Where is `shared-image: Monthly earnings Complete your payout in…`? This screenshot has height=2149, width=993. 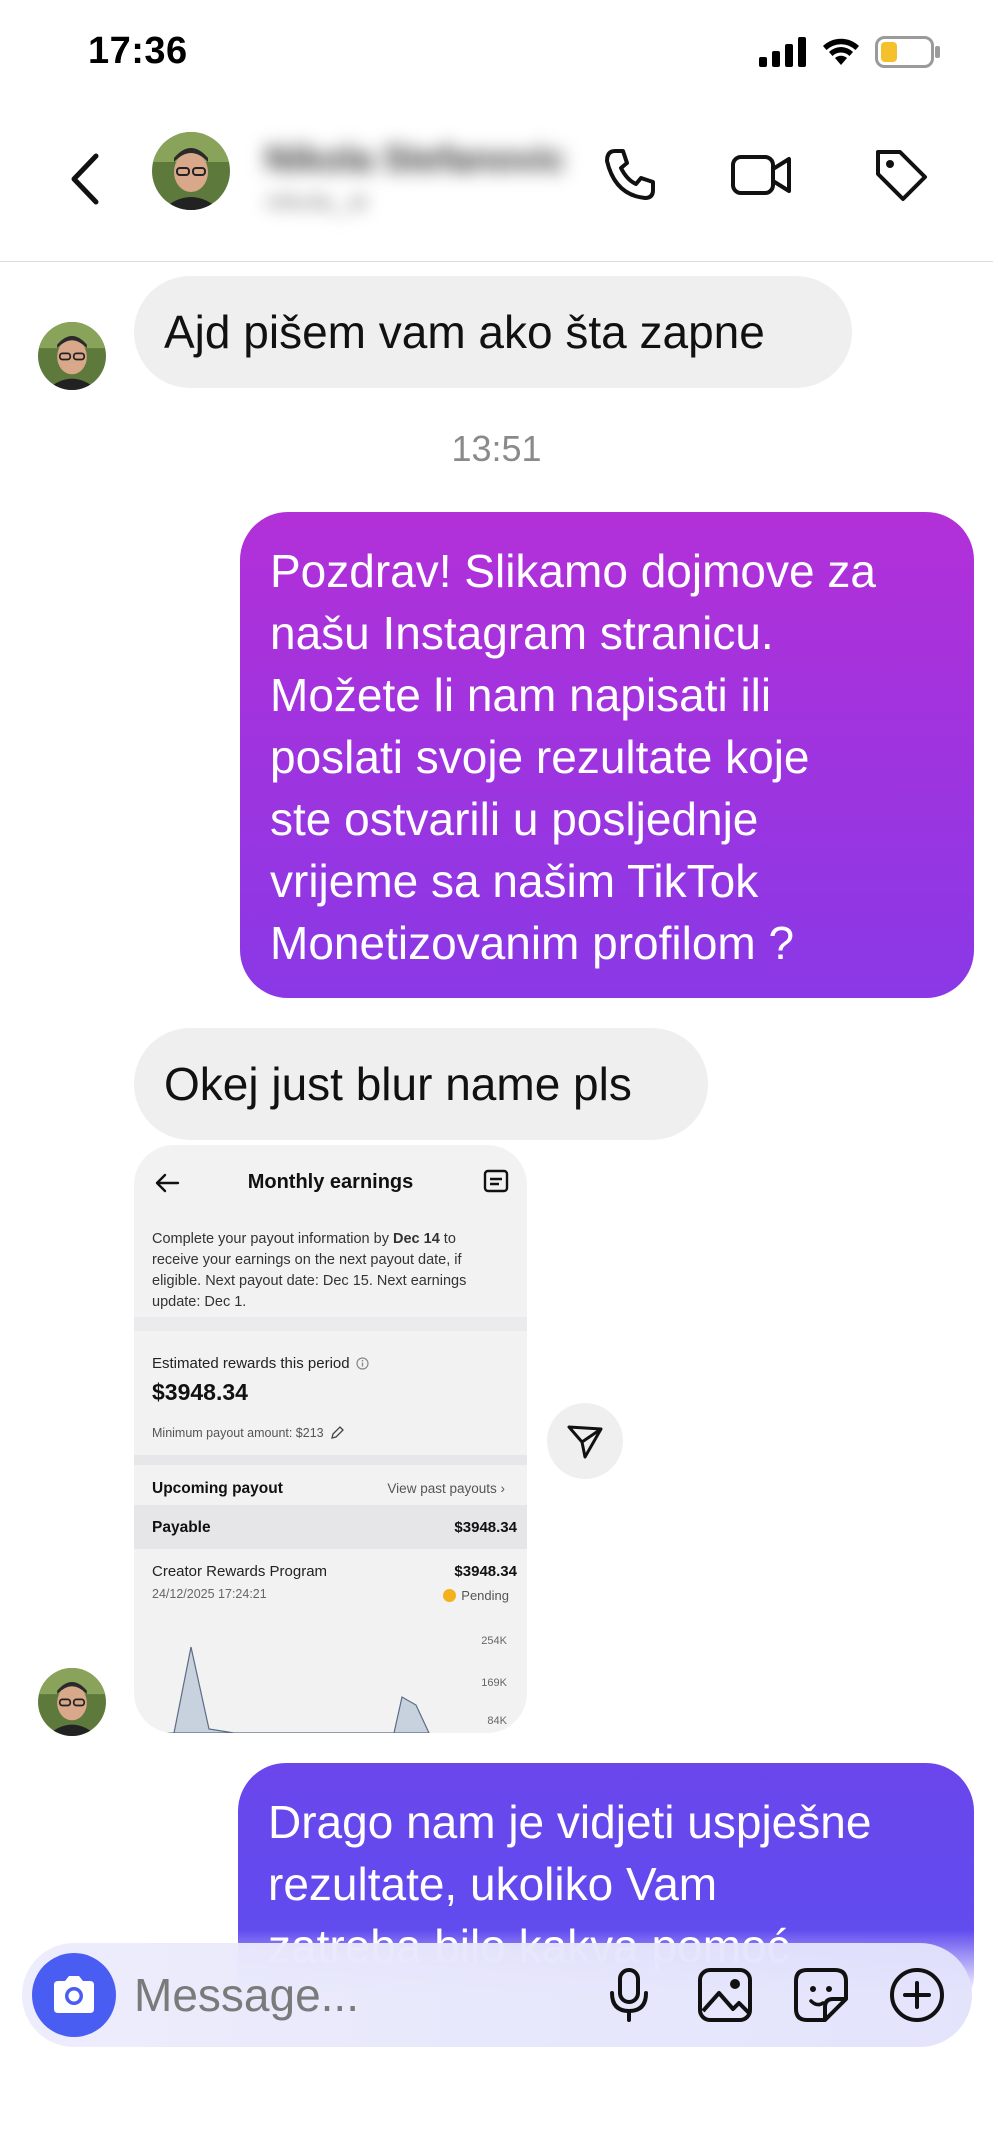 shared-image: Monthly earnings Complete your payout in… is located at coordinates (330, 1439).